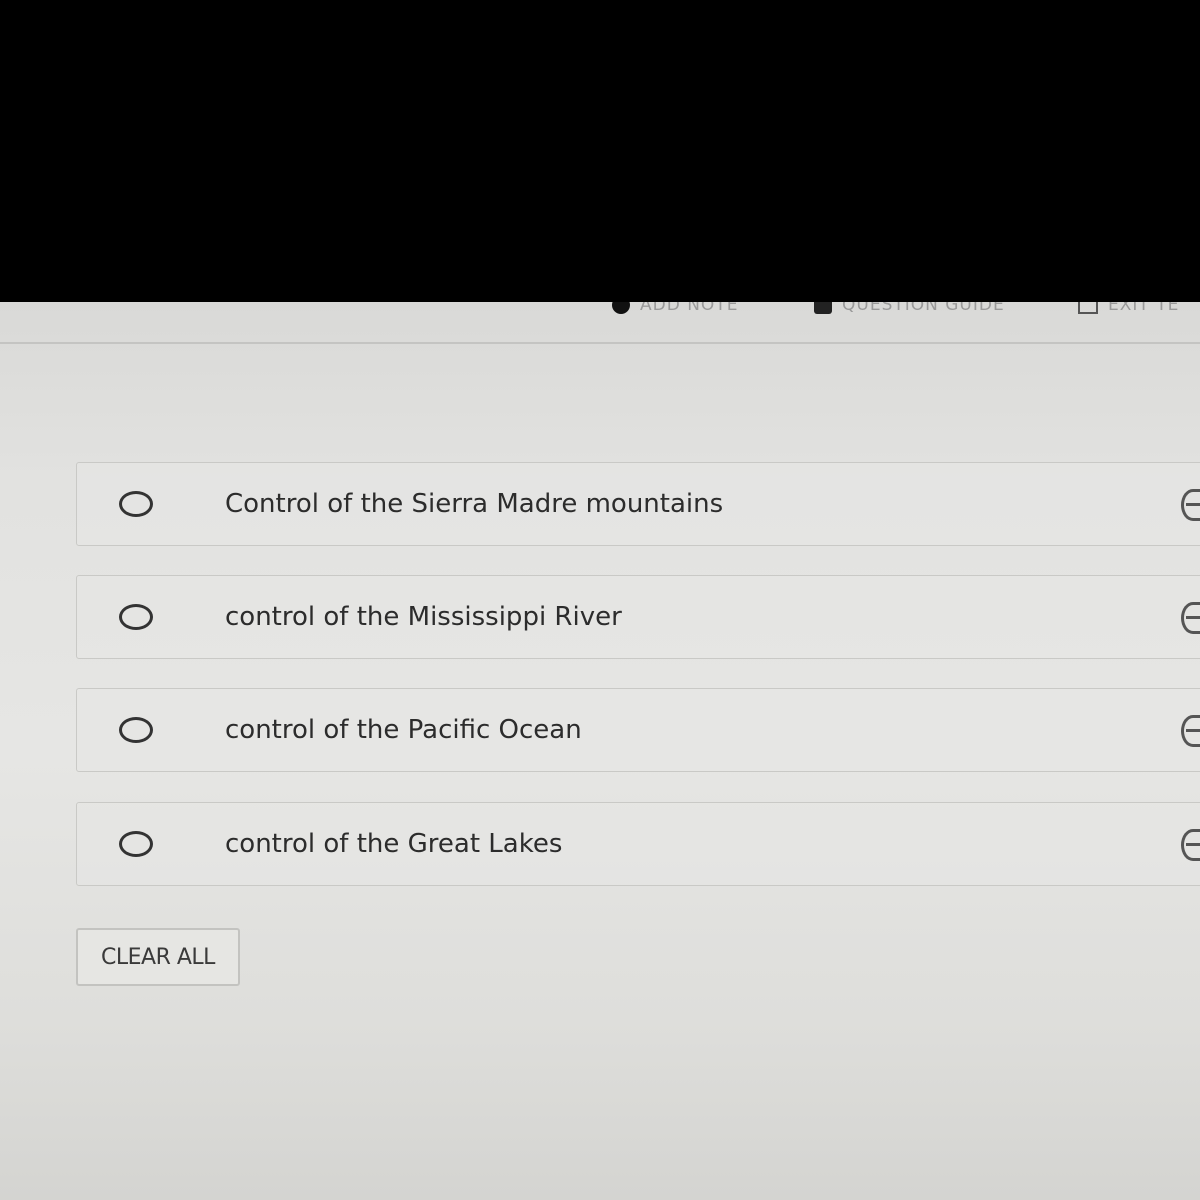 The width and height of the screenshot is (1200, 1200). What do you see at coordinates (474, 504) in the screenshot?
I see `option-label: Control of the Sierra Madre mountains` at bounding box center [474, 504].